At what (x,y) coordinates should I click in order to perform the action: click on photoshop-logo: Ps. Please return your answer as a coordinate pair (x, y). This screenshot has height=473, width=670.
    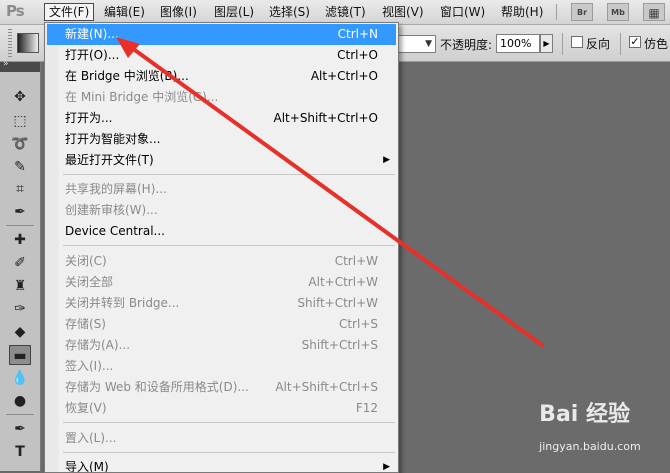
    Looking at the image, I should click on (15, 11).